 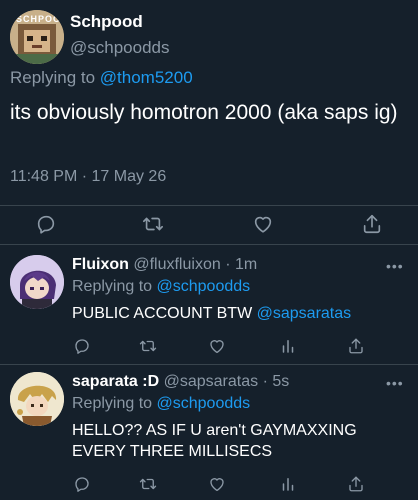 What do you see at coordinates (211, 381) in the screenshot?
I see `handle: @sapsaratas` at bounding box center [211, 381].